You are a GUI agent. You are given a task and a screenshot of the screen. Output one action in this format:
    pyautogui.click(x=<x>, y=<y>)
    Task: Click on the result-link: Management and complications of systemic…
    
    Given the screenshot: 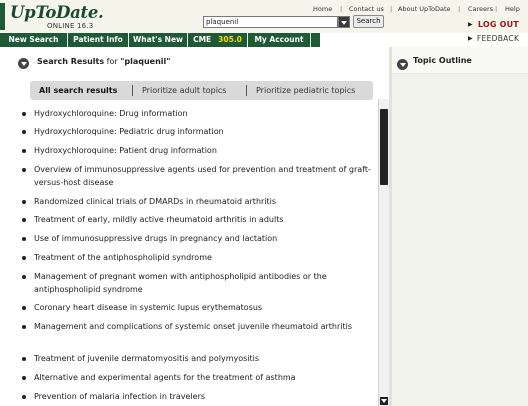 What is the action you would take?
    pyautogui.click(x=206, y=326)
    